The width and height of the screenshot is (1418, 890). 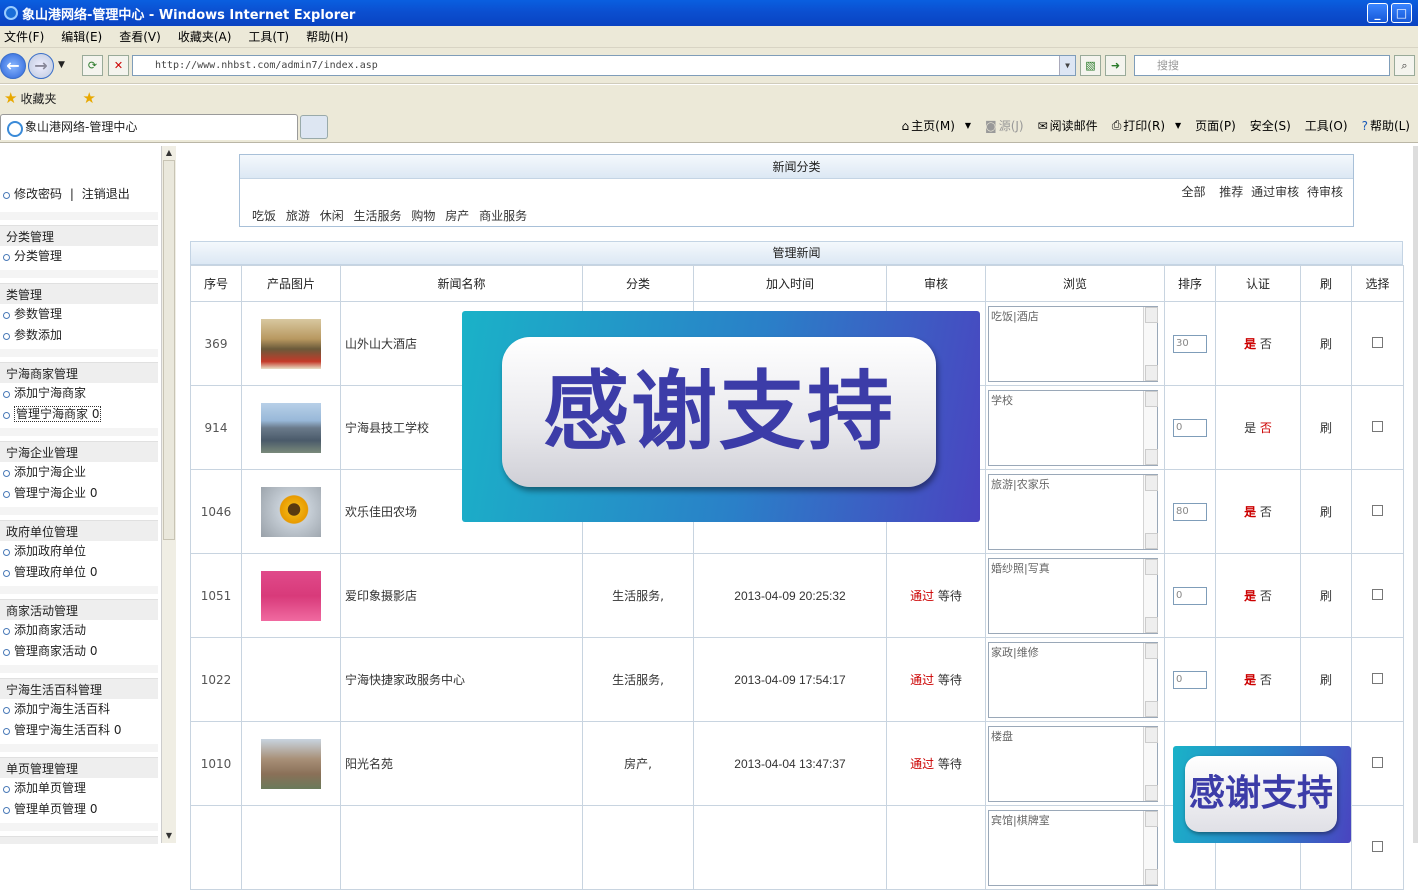 What do you see at coordinates (378, 216) in the screenshot?
I see `category-link: 生活服务` at bounding box center [378, 216].